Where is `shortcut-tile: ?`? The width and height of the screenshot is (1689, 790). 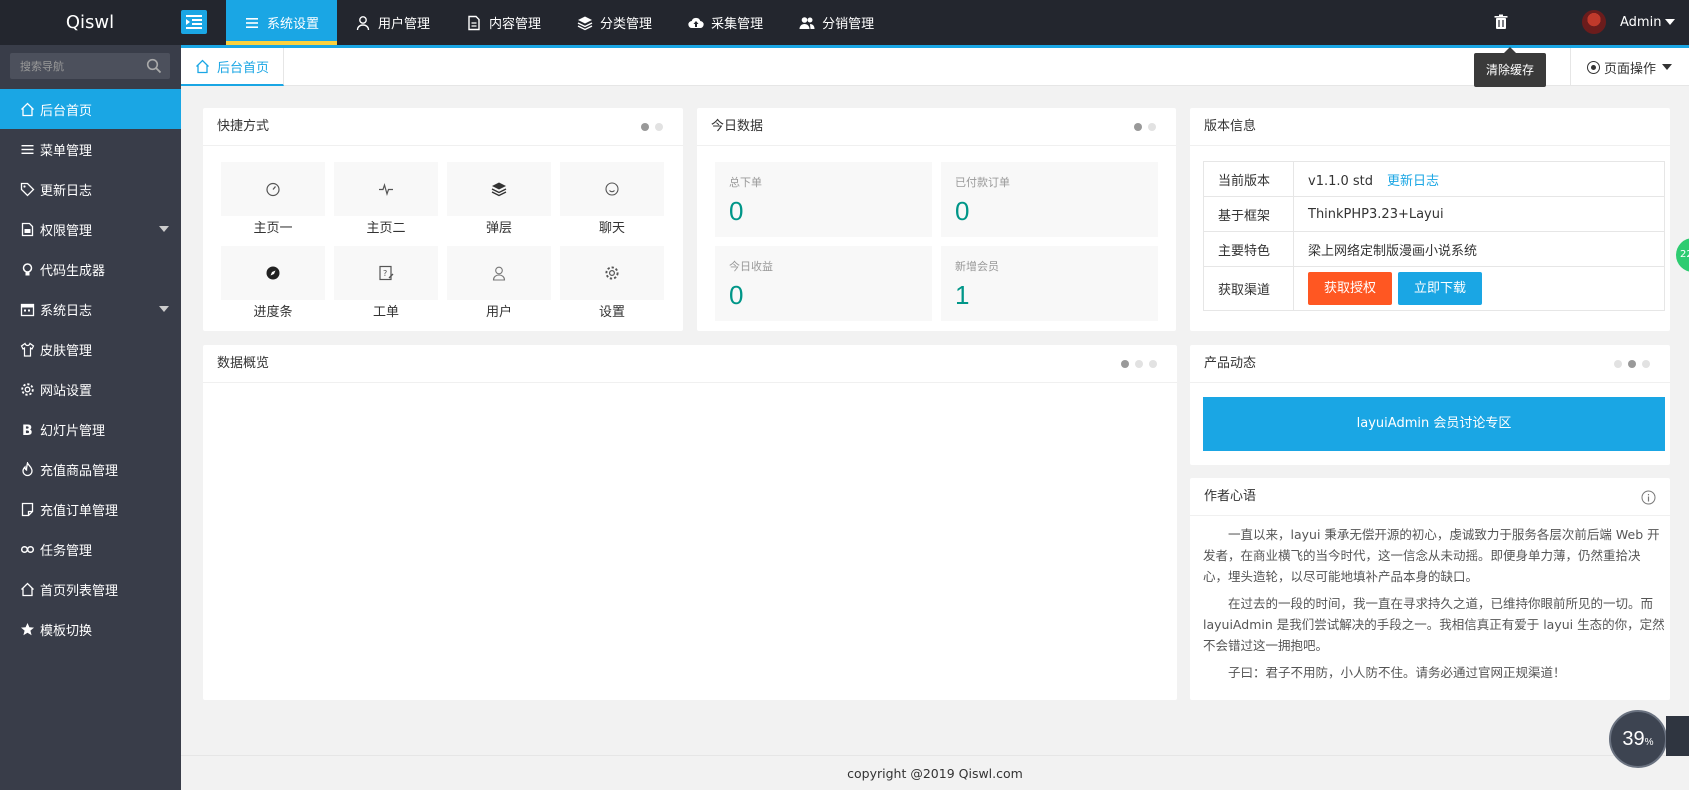 shortcut-tile: ? is located at coordinates (386, 273).